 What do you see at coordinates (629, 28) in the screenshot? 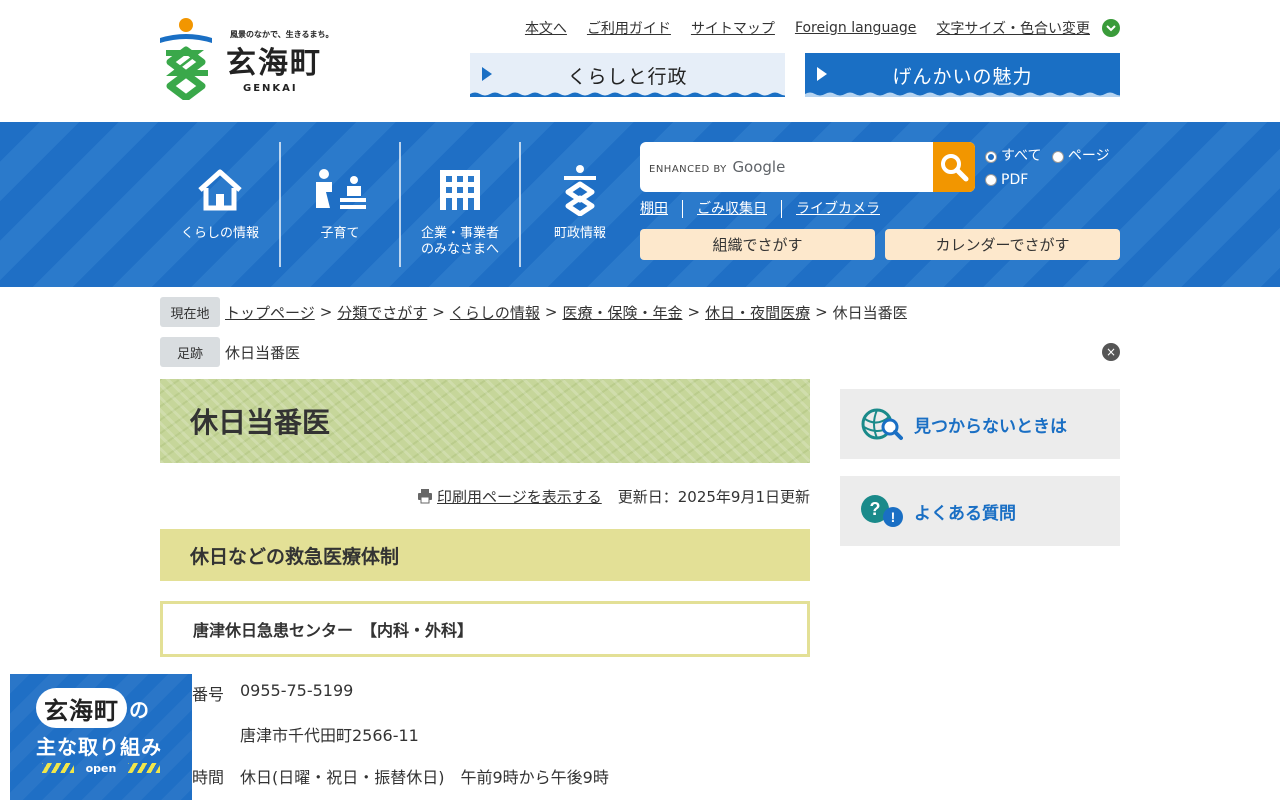
I see `util-link-guide: ご利用ガイド` at bounding box center [629, 28].